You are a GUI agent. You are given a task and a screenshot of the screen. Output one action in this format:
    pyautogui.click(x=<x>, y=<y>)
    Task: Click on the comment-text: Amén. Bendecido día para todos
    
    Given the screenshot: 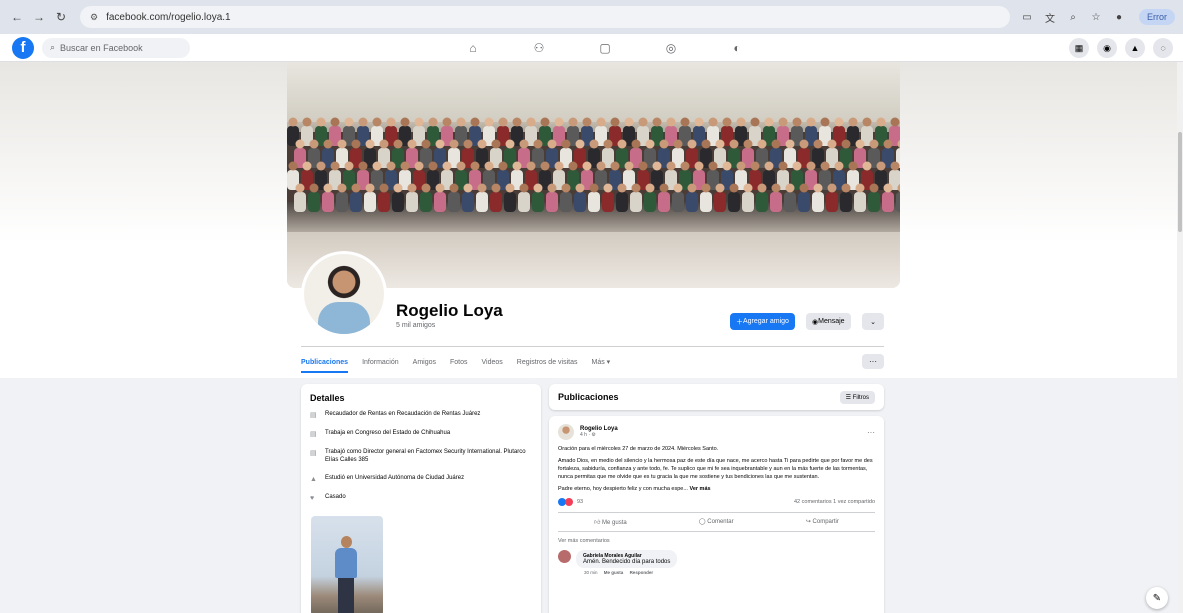 What is the action you would take?
    pyautogui.click(x=627, y=561)
    